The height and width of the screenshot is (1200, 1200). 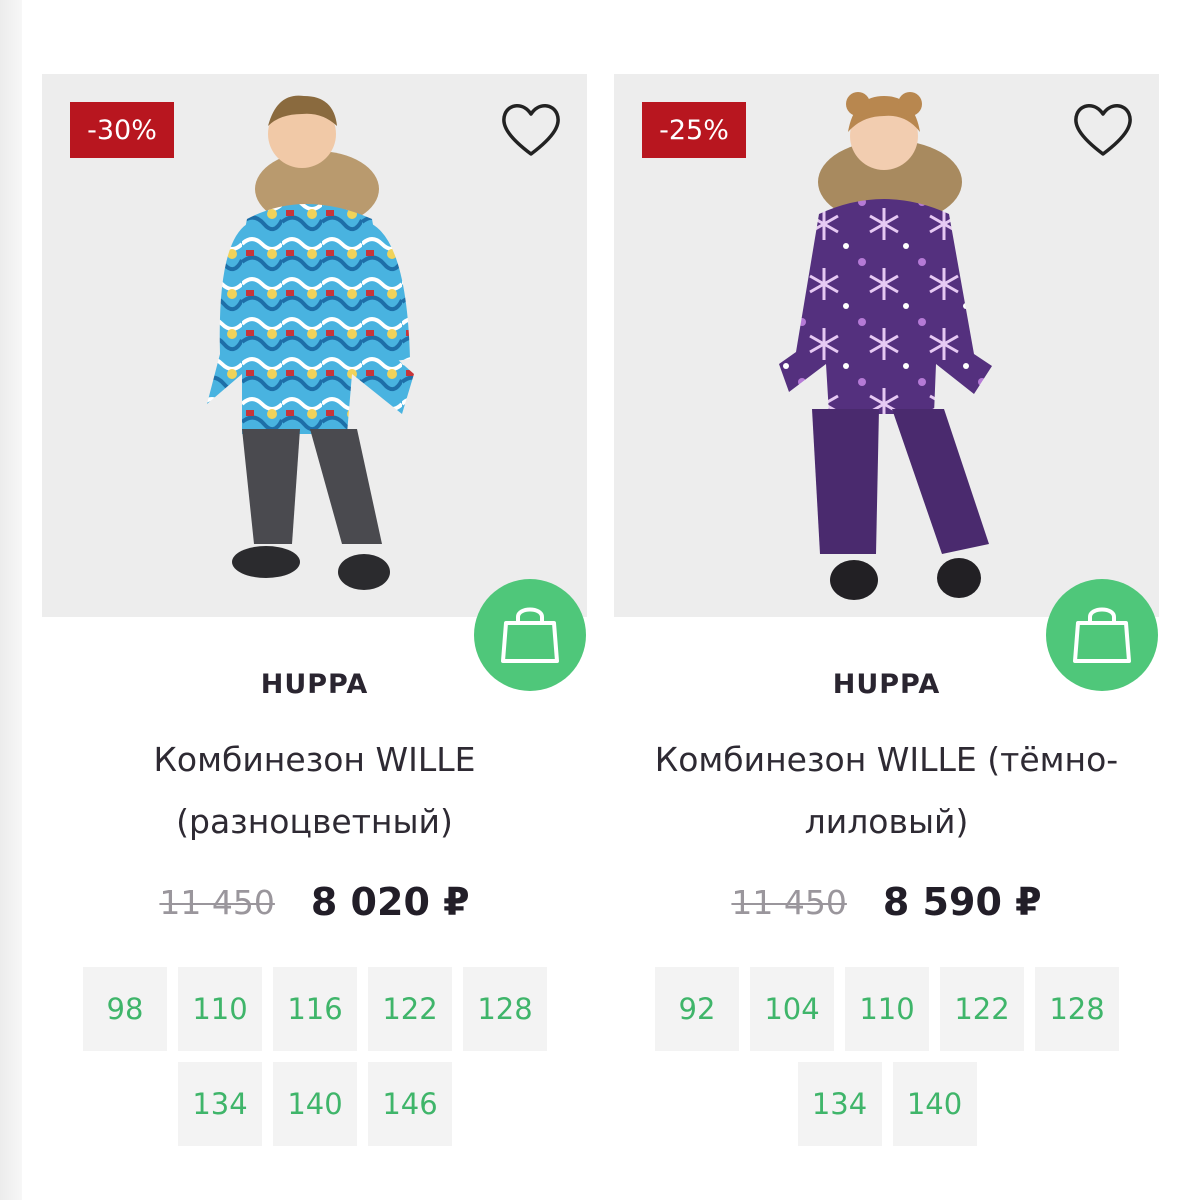 What do you see at coordinates (314, 791) in the screenshot?
I see `product-title: Комбинезон WILLE (разноцветный)` at bounding box center [314, 791].